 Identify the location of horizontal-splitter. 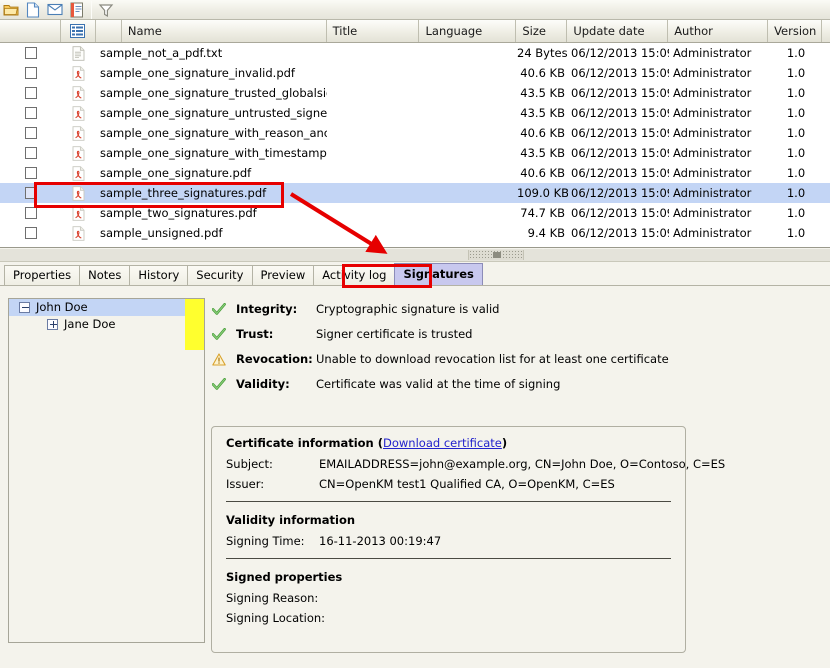
(415, 255).